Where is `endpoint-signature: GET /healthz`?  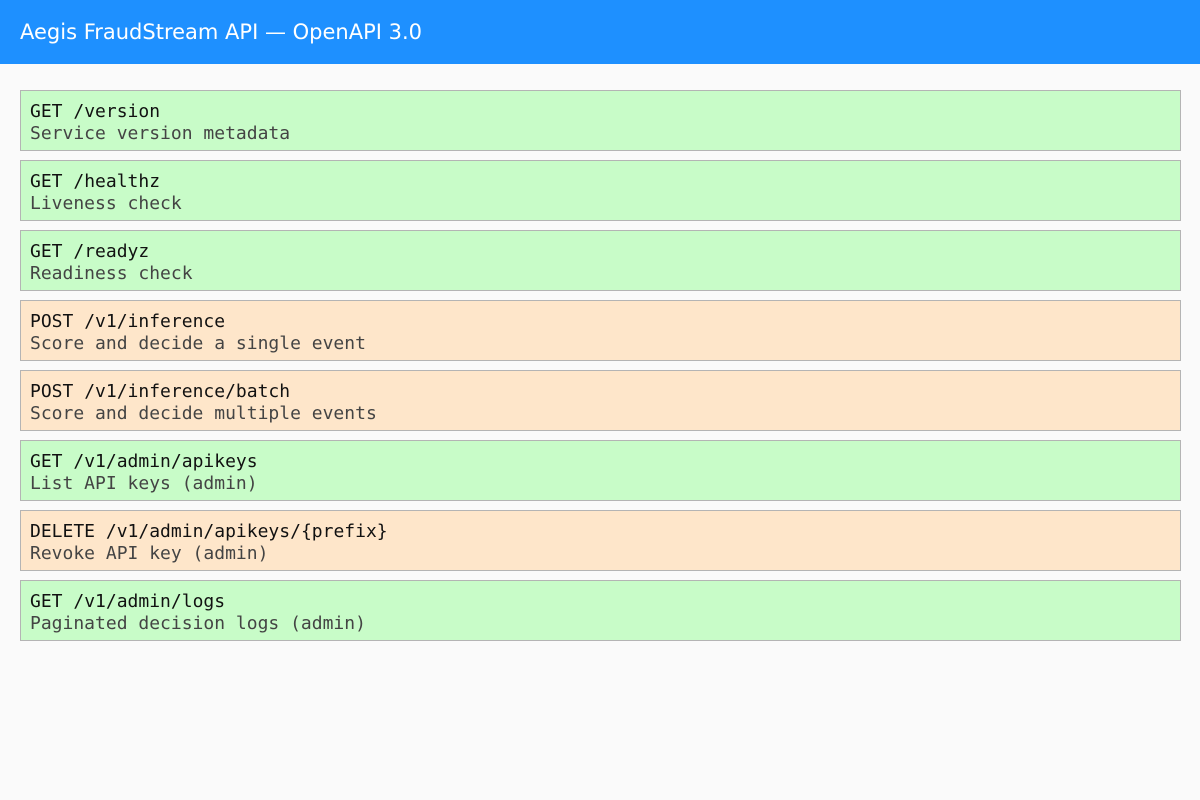 endpoint-signature: GET /healthz is located at coordinates (600, 182).